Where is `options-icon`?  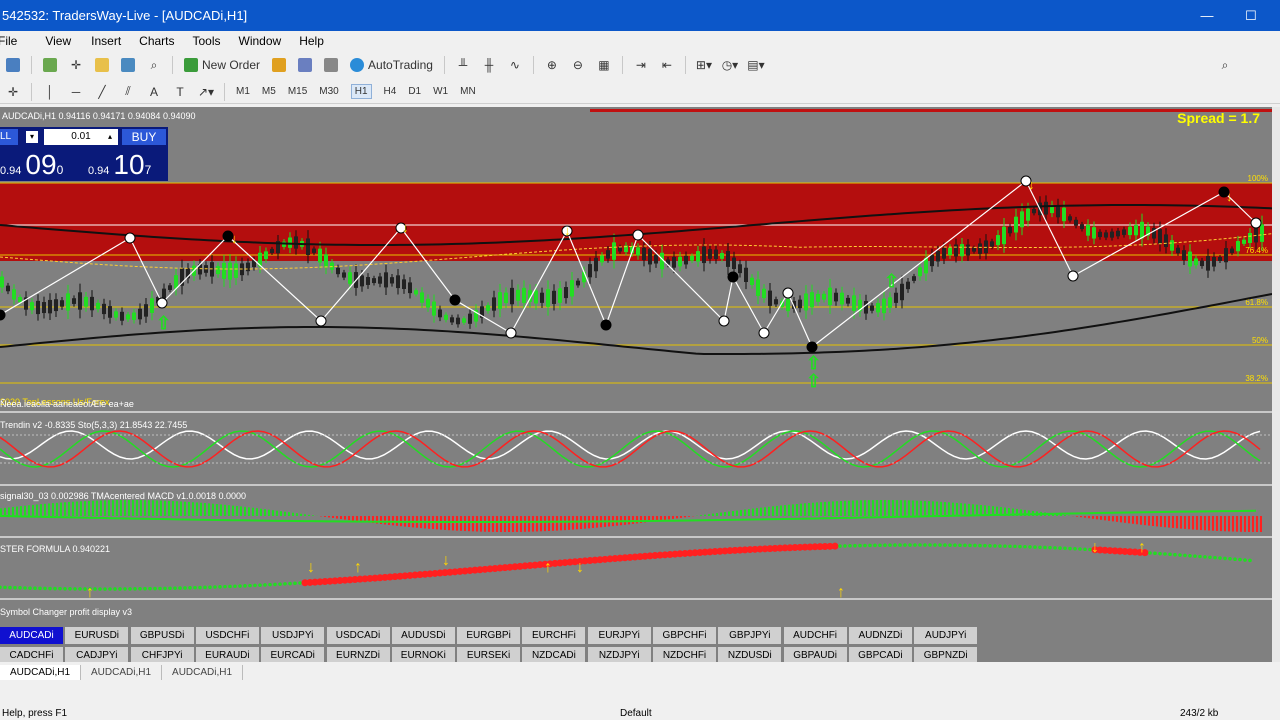 options-icon is located at coordinates (331, 65).